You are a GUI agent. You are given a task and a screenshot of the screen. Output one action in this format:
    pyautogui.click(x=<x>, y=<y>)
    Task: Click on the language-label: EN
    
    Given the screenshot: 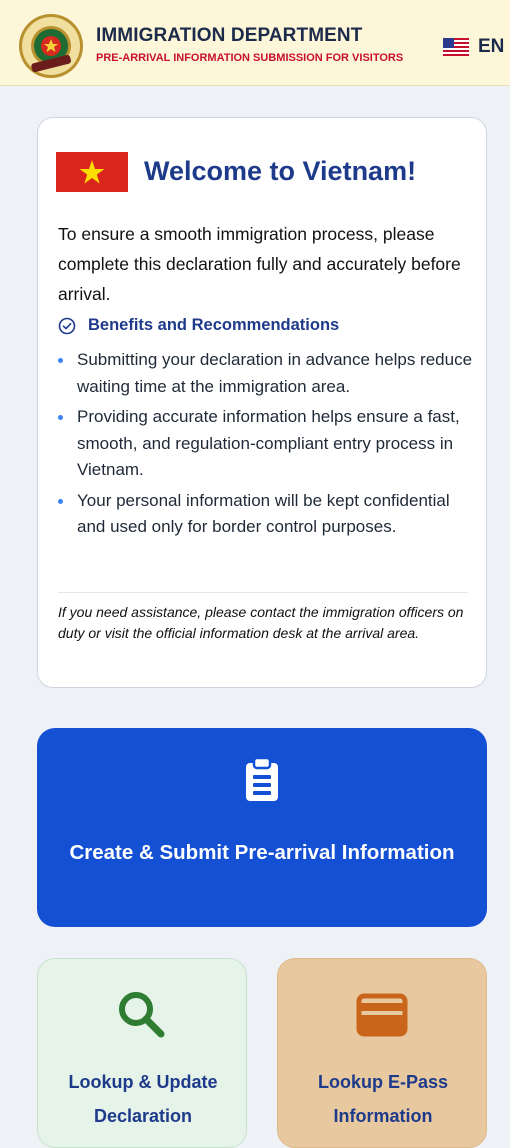 What is the action you would take?
    pyautogui.click(x=491, y=46)
    